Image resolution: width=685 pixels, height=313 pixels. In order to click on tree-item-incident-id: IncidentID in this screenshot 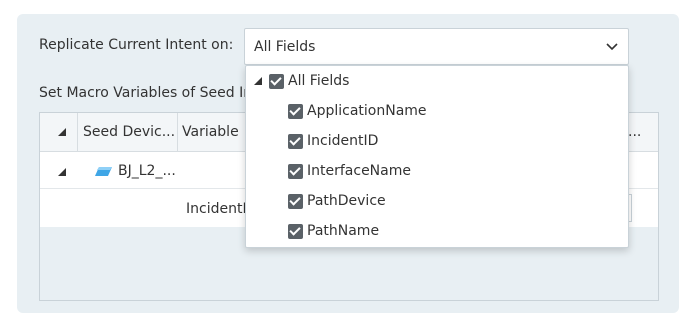, I will do `click(333, 141)`.